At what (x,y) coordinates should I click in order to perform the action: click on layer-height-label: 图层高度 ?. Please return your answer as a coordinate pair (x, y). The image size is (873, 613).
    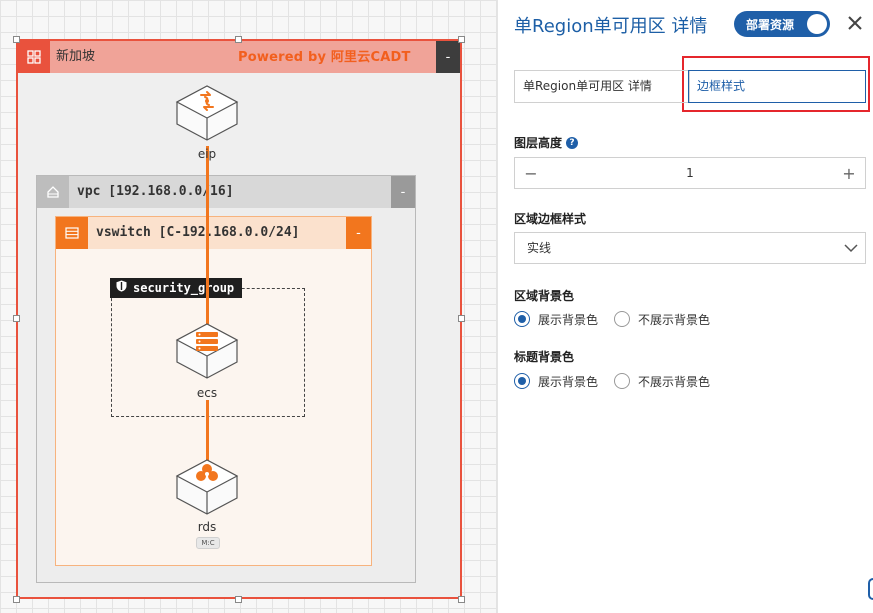
    Looking at the image, I should click on (546, 142).